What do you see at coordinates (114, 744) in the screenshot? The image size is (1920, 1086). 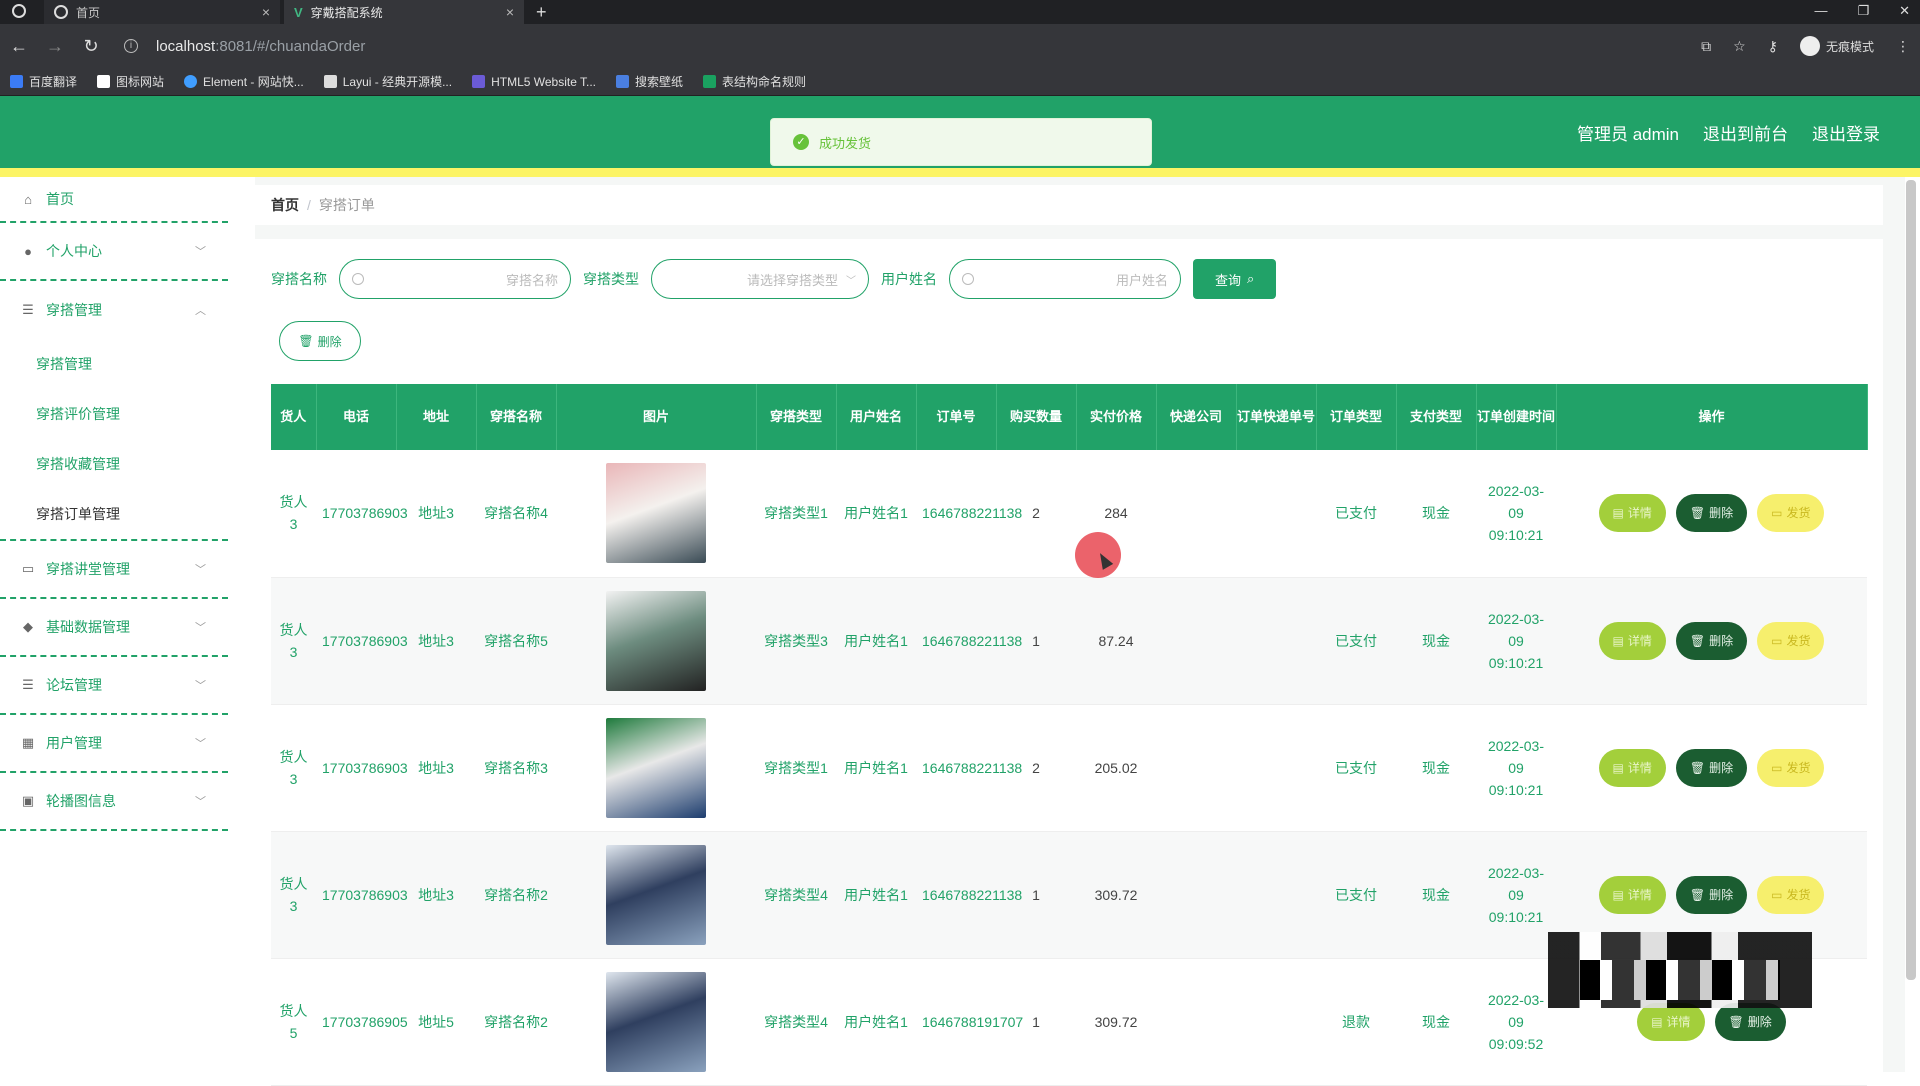 I see `sidebar-item-users: ▦ 用户管理 ﹀` at bounding box center [114, 744].